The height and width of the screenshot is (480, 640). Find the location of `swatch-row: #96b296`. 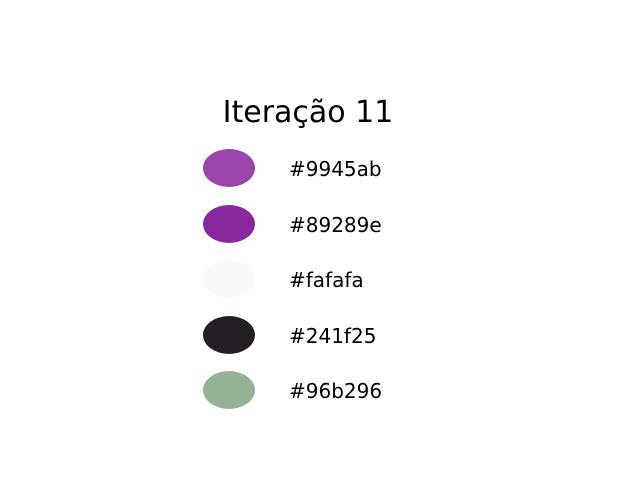

swatch-row: #96b296 is located at coordinates (323, 399).